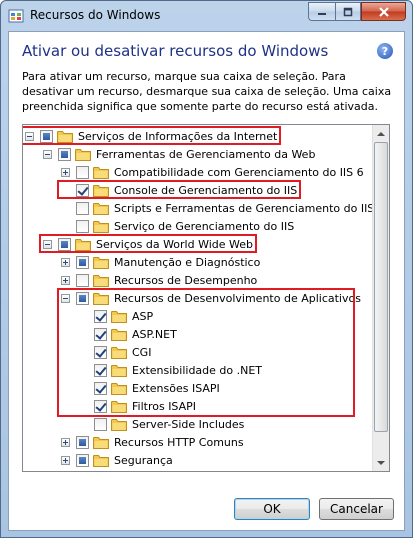 The image size is (413, 538). I want to click on windows-features-icon, so click(16, 16).